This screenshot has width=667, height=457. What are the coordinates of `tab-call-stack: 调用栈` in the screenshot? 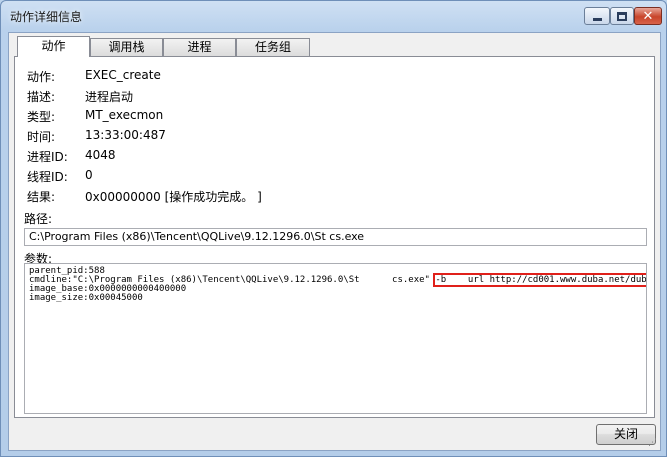 It's located at (126, 47).